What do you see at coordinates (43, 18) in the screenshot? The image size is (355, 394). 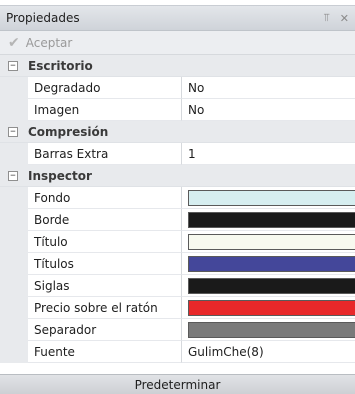 I see `panel-title: Propiedades` at bounding box center [43, 18].